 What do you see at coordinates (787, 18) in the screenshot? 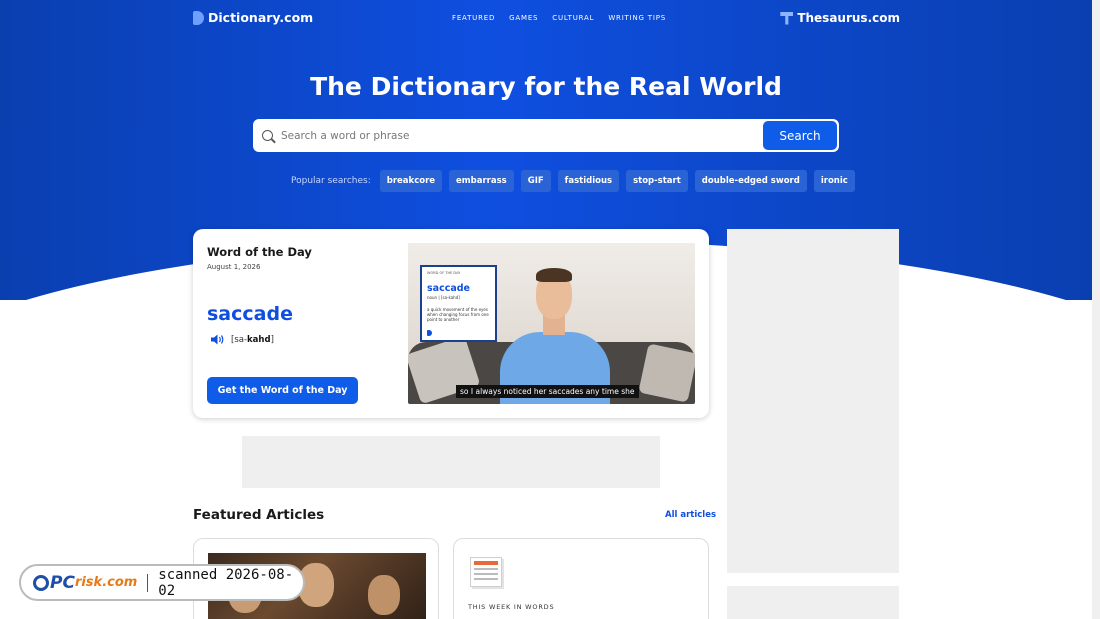
I see `thesaurus-logo-icon` at bounding box center [787, 18].